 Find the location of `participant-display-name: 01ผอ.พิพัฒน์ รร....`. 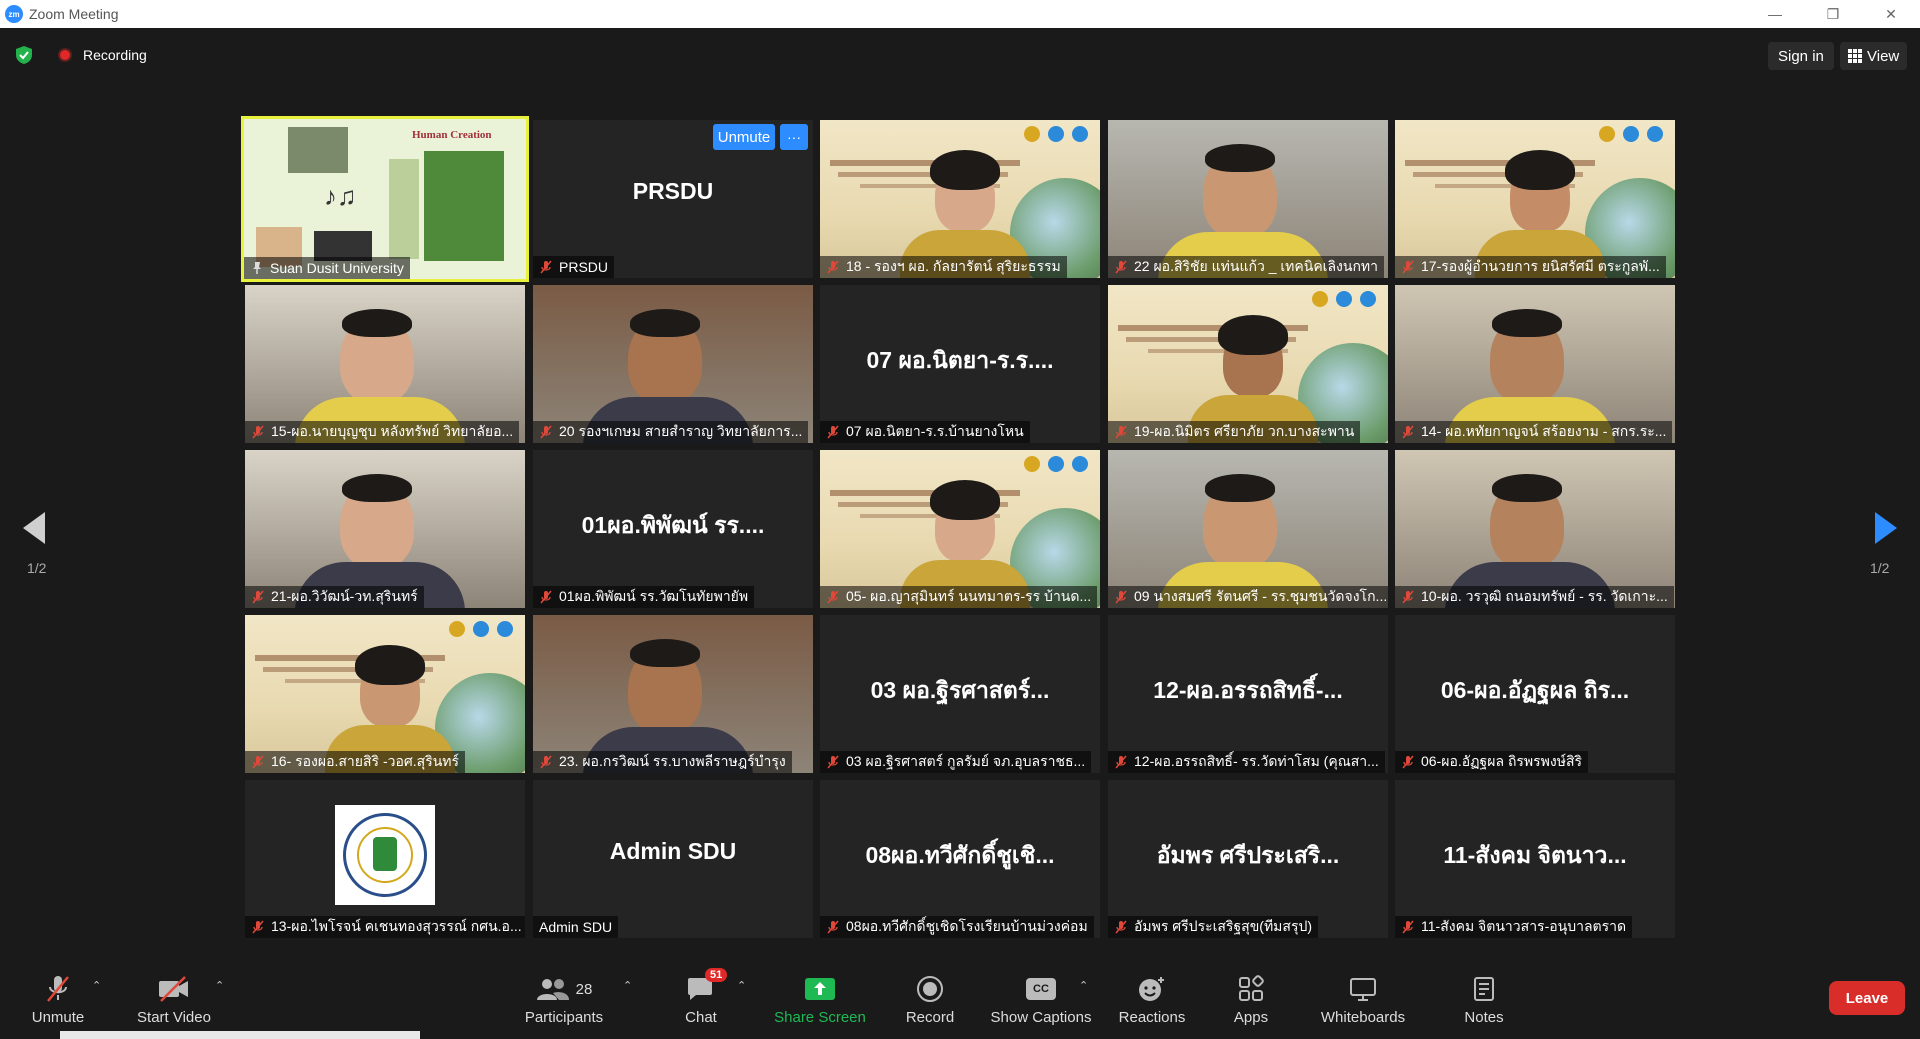

participant-display-name: 01ผอ.พิพัฒน์ รร.... is located at coordinates (673, 525).